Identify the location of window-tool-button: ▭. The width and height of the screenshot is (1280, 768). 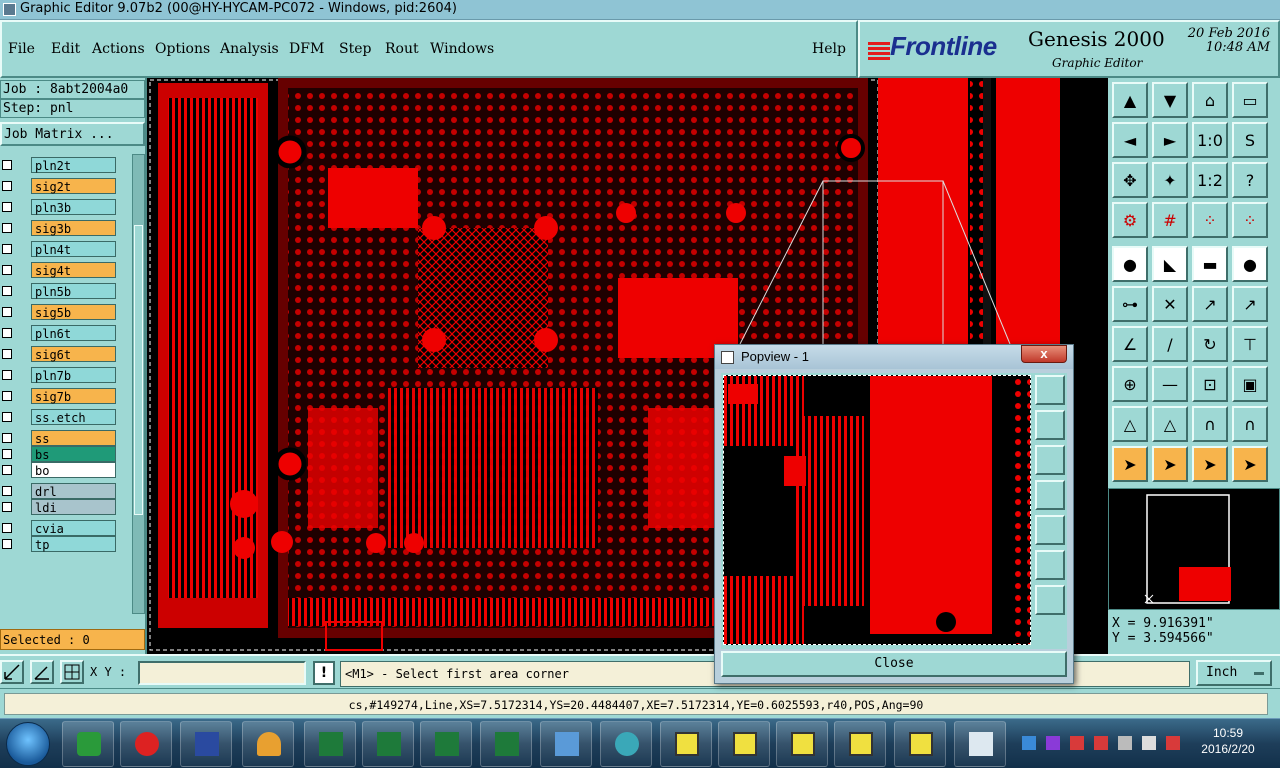
(1250, 100).